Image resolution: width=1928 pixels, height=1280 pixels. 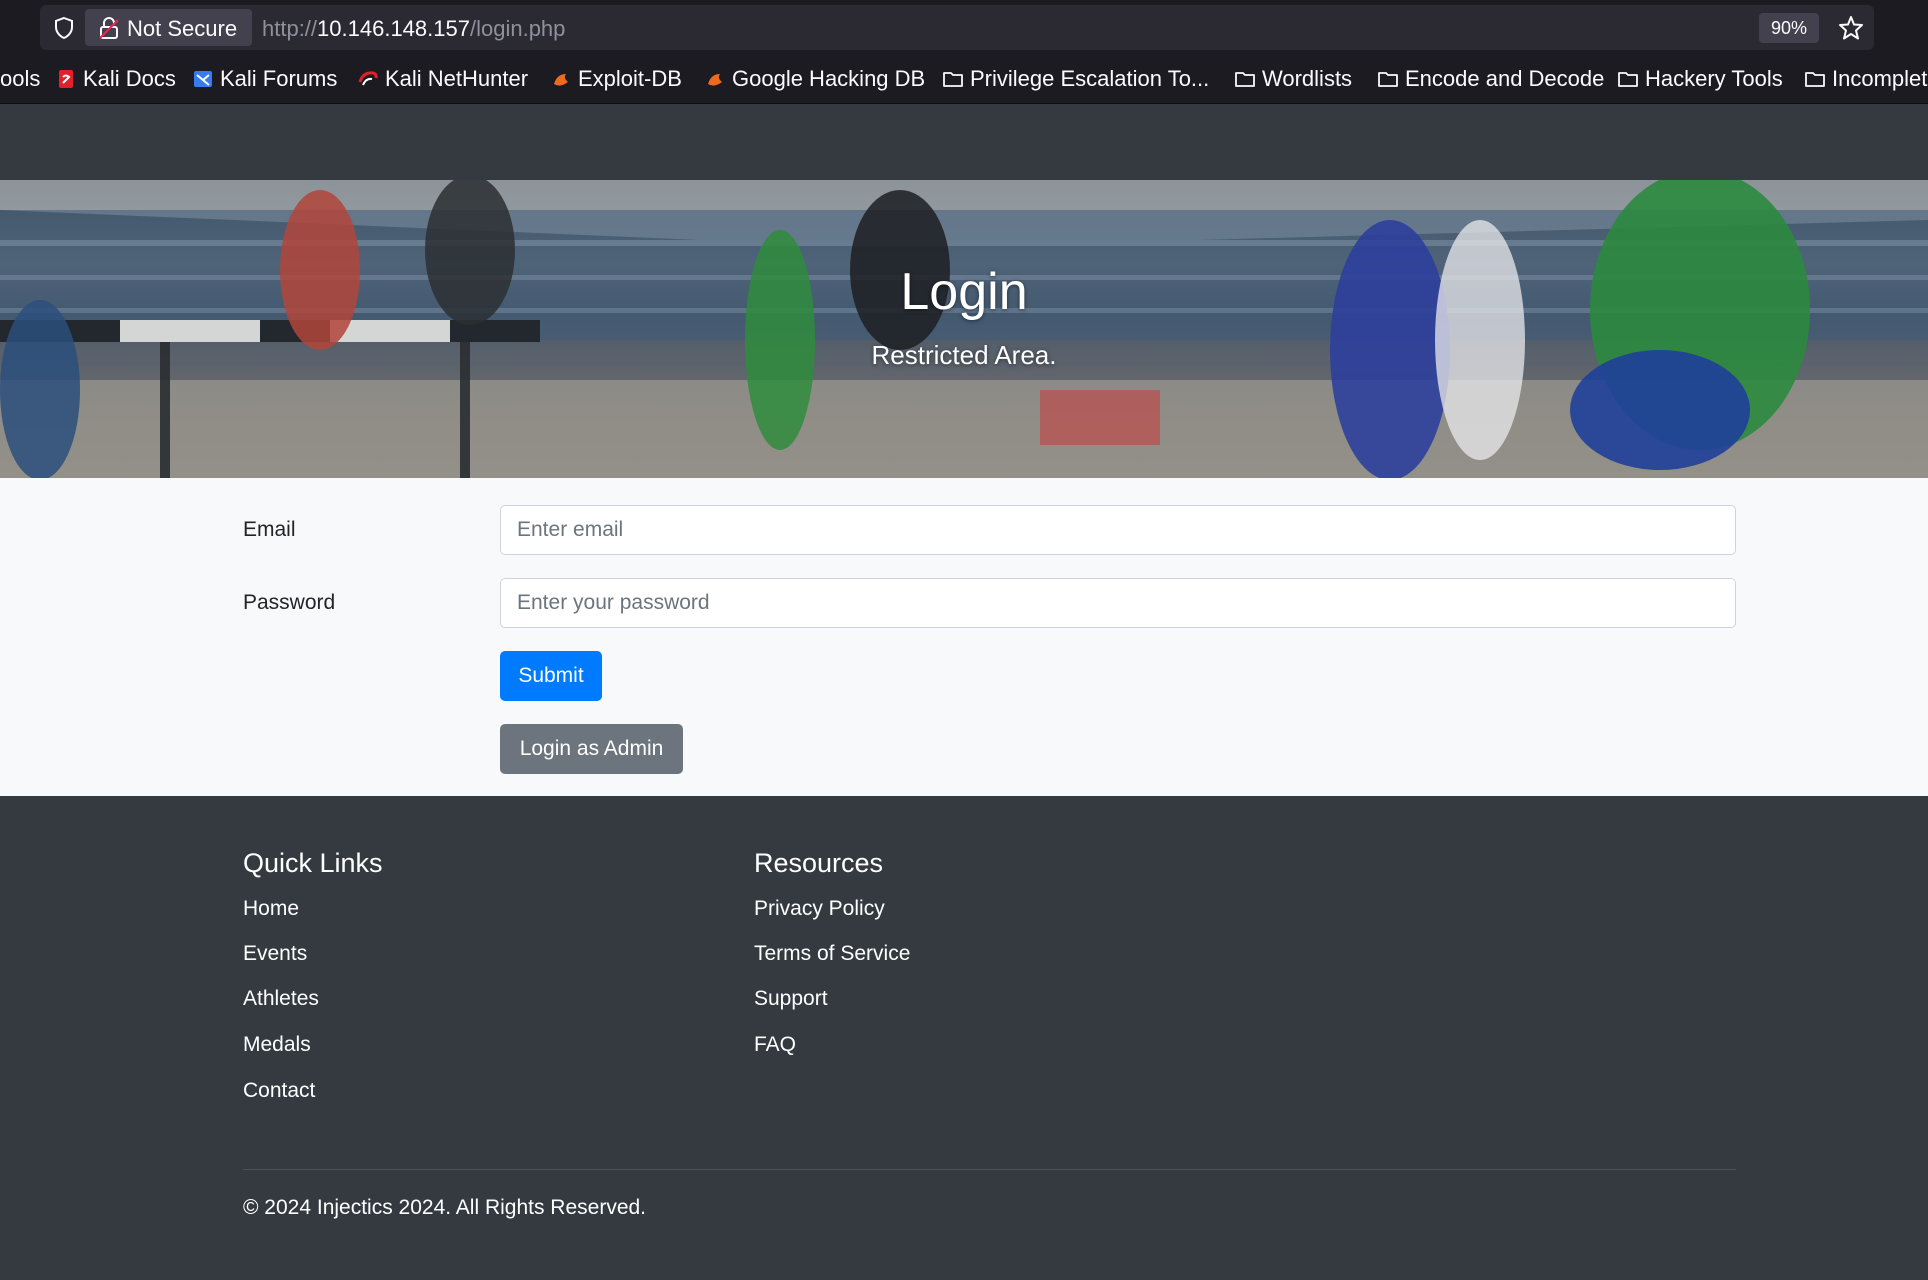 I want to click on url-path: /login.php, so click(x=517, y=28).